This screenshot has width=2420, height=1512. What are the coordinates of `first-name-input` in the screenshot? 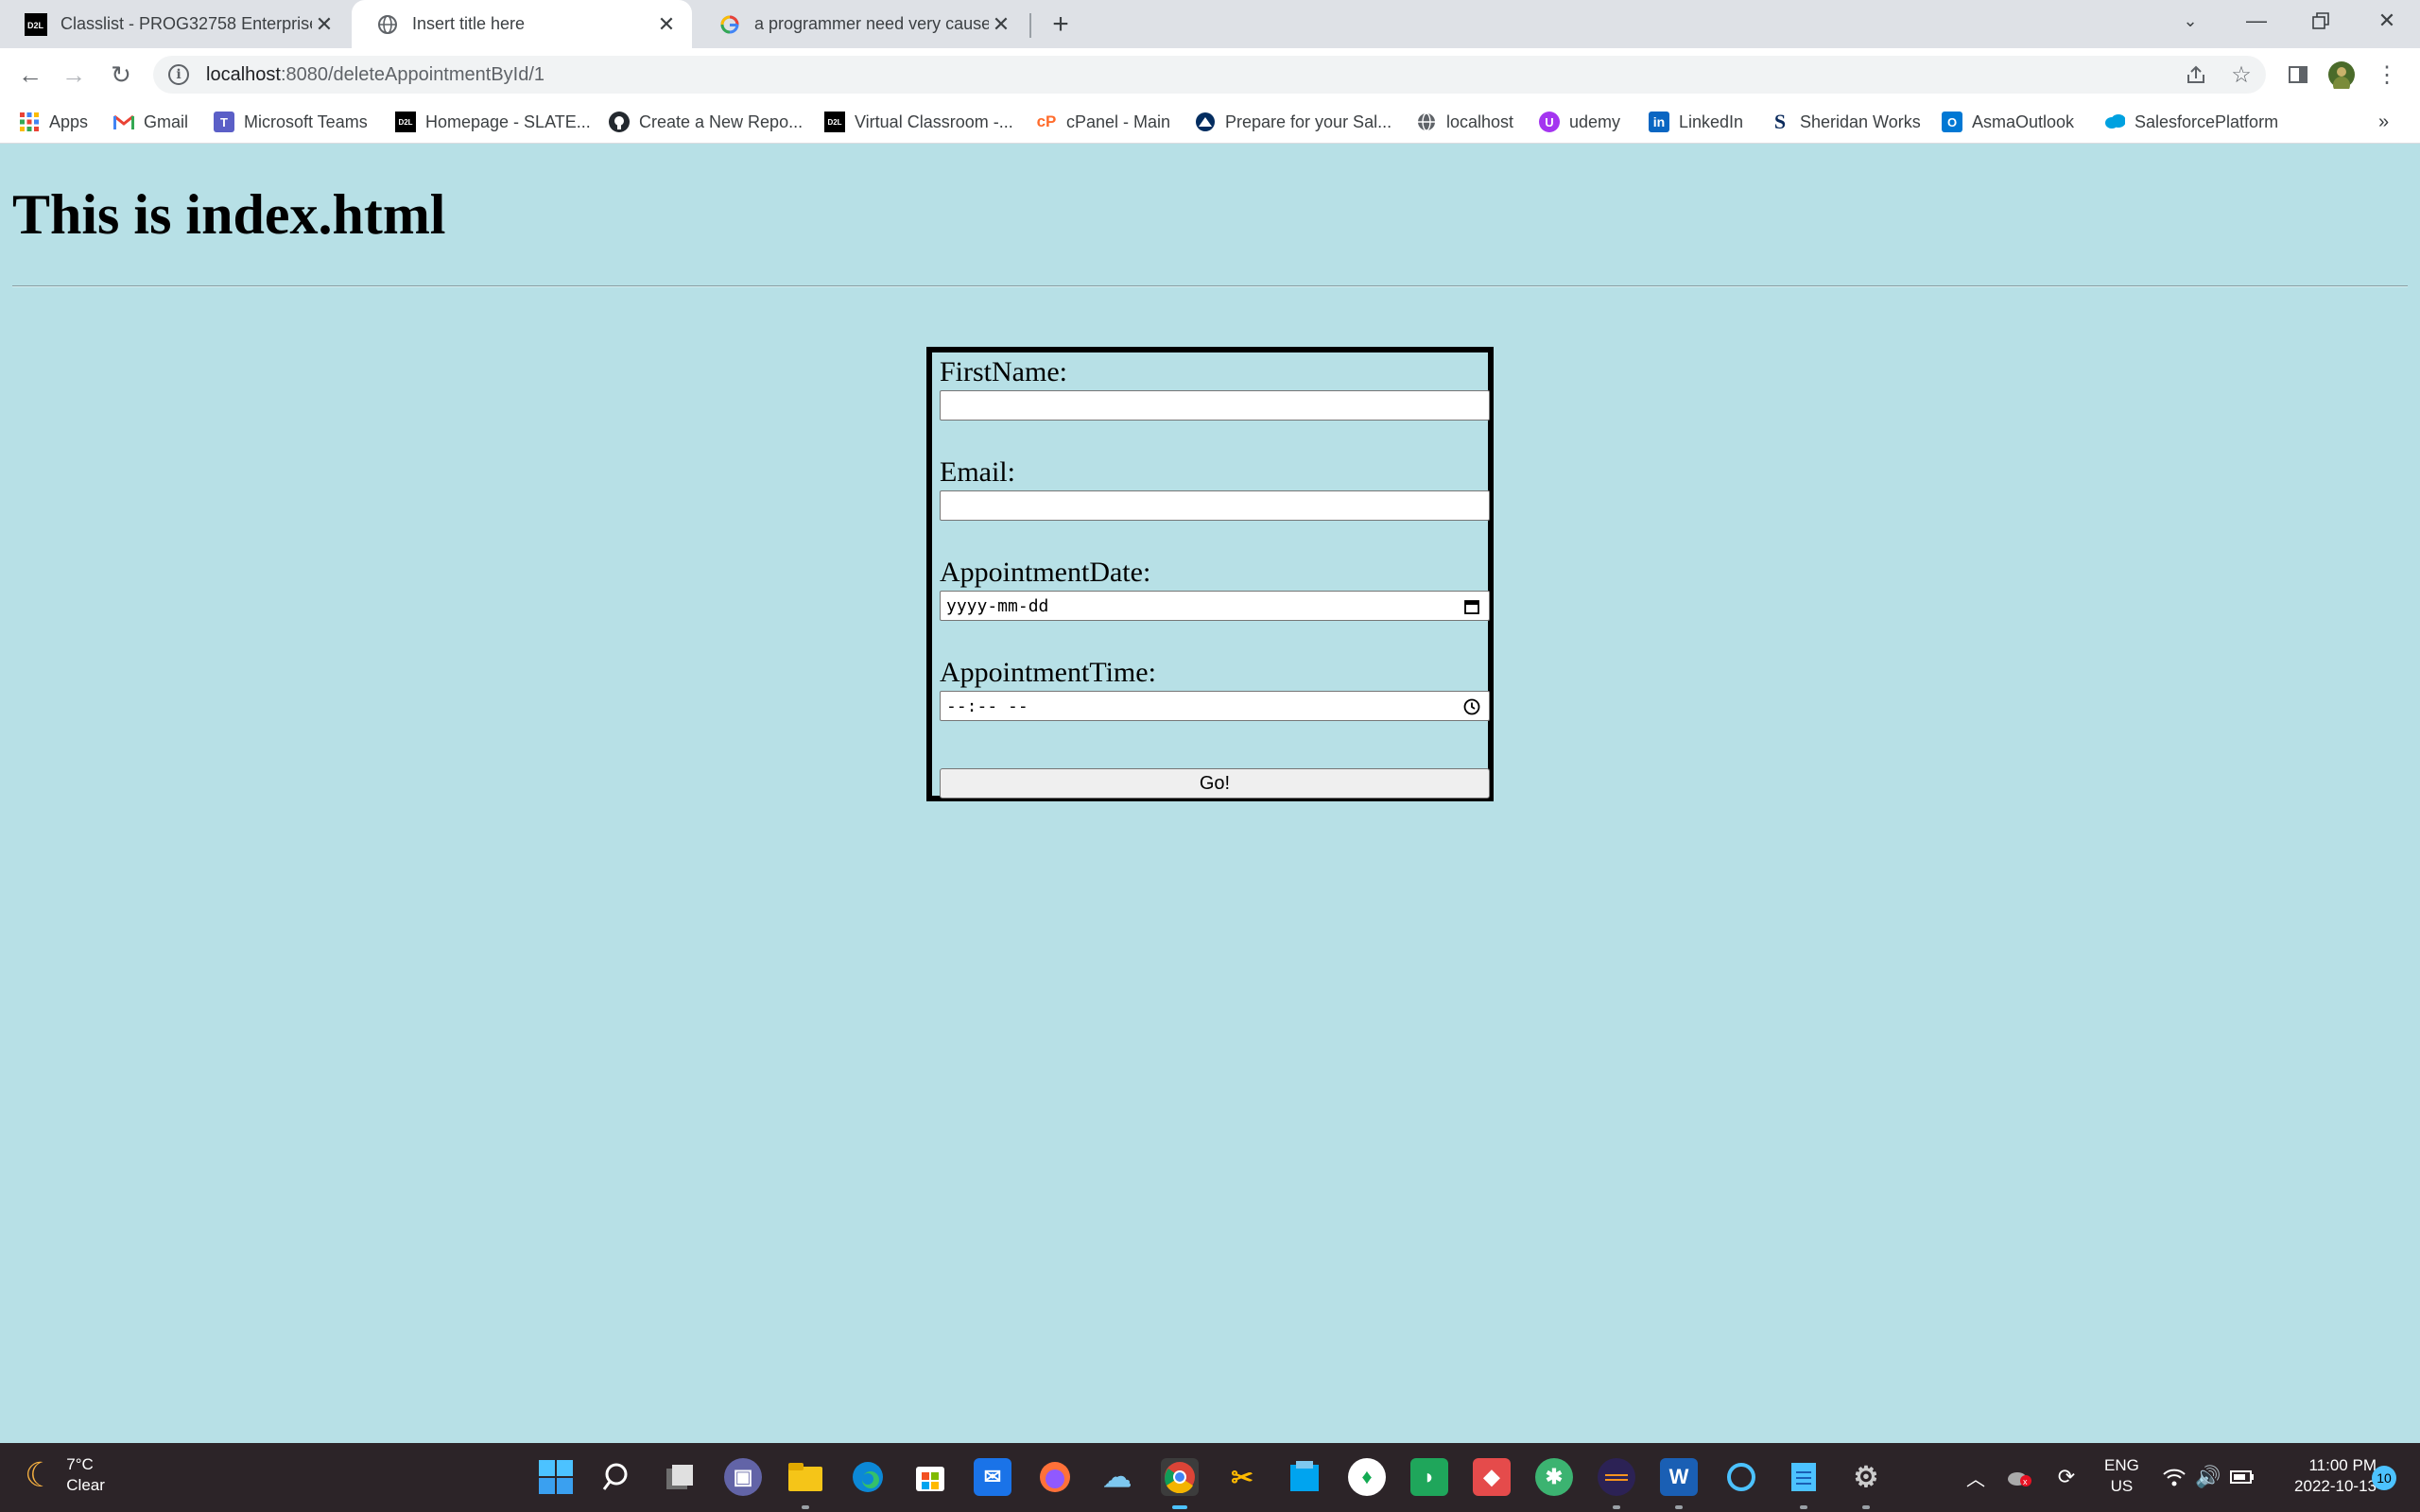 It's located at (1215, 405).